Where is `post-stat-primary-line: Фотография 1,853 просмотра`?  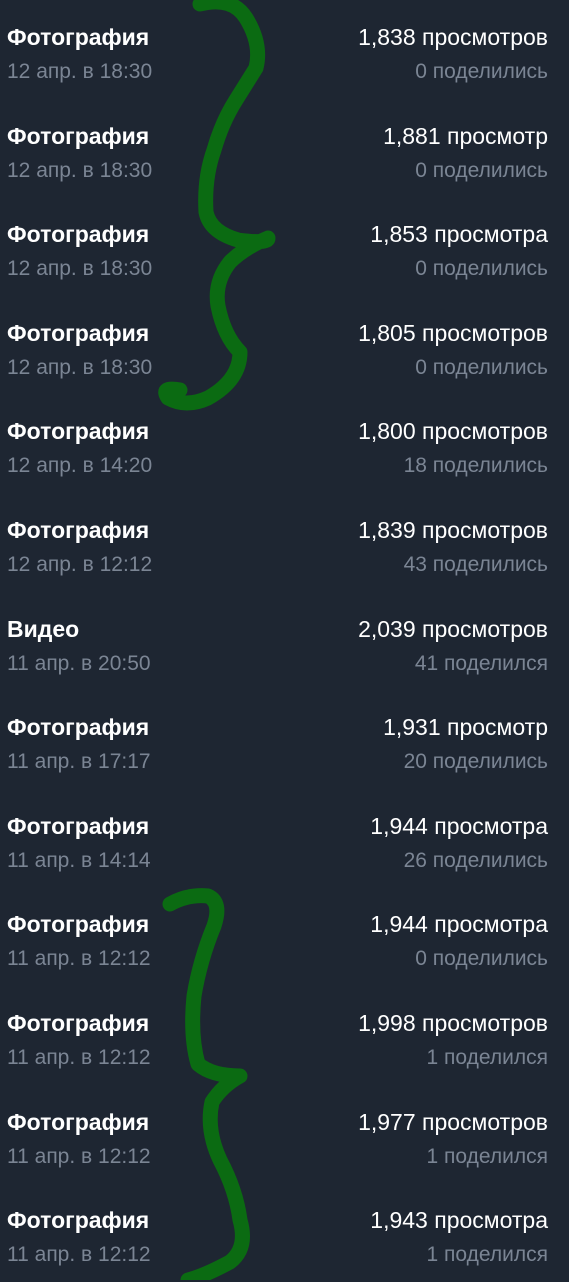
post-stat-primary-line: Фотография 1,853 просмотра is located at coordinates (277, 236).